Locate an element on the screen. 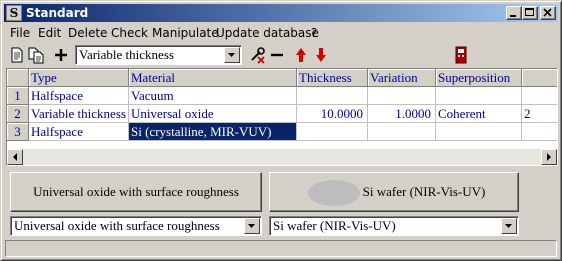 The height and width of the screenshot is (261, 562). device-button is located at coordinates (461, 55).